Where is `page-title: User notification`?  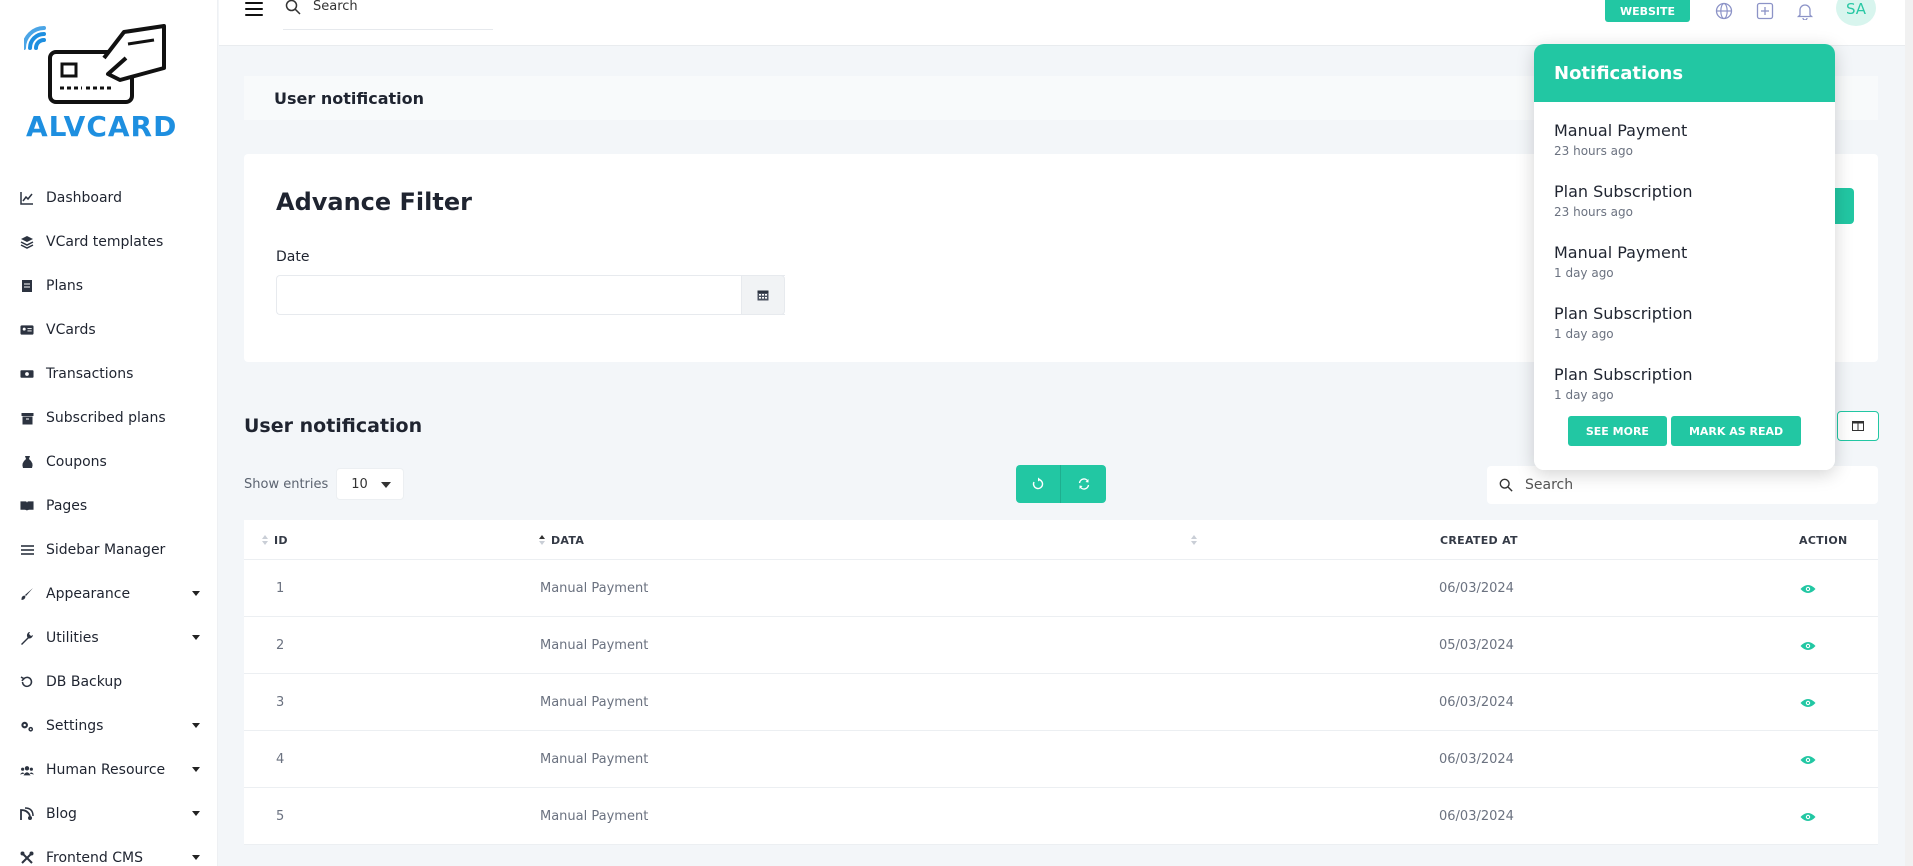 page-title: User notification is located at coordinates (349, 98).